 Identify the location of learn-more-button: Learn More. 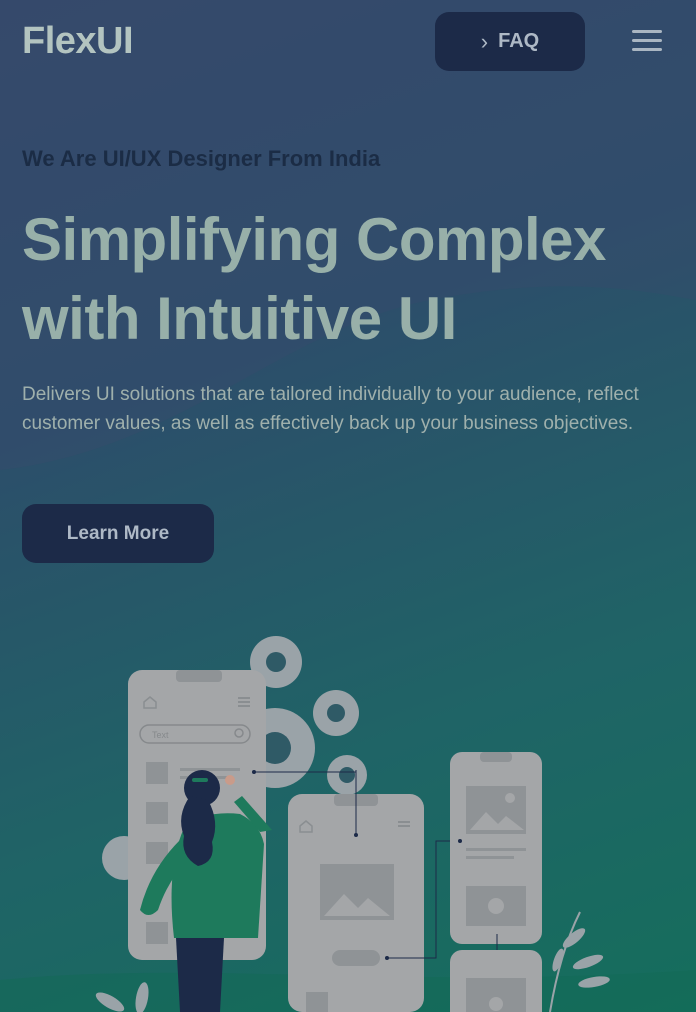
(118, 533).